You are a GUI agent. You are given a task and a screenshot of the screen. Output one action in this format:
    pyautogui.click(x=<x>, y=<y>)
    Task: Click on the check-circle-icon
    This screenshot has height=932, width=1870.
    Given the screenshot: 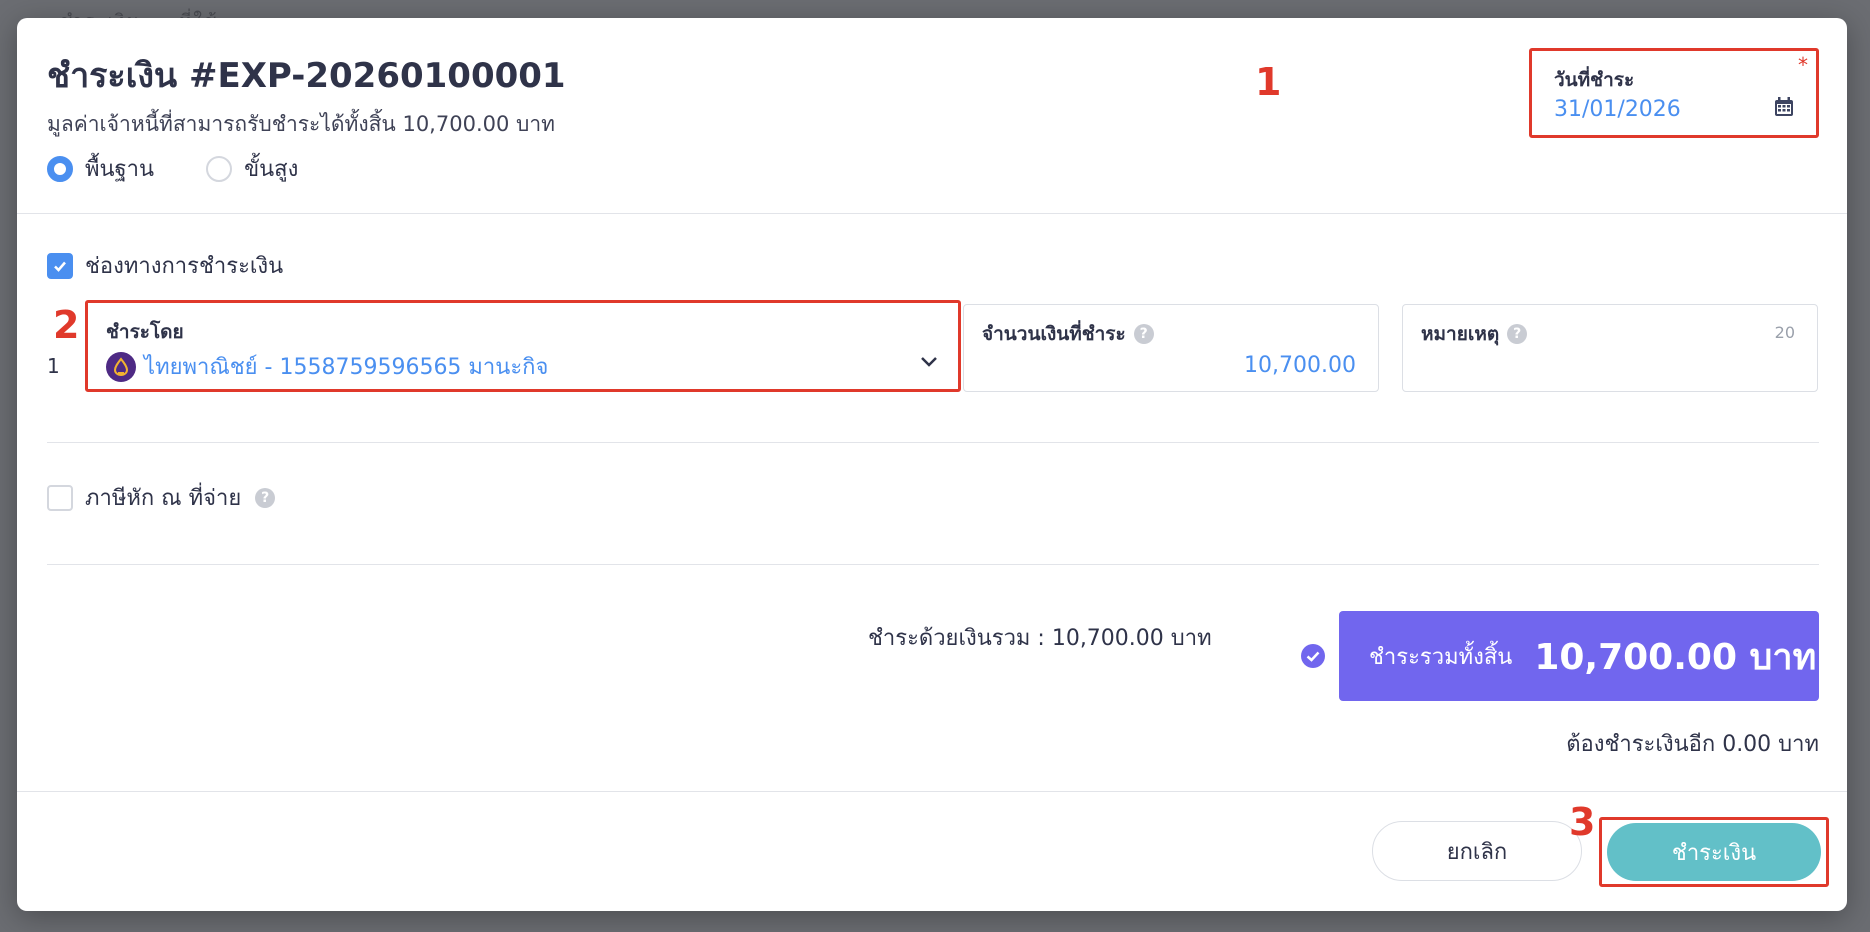 What is the action you would take?
    pyautogui.click(x=1313, y=658)
    